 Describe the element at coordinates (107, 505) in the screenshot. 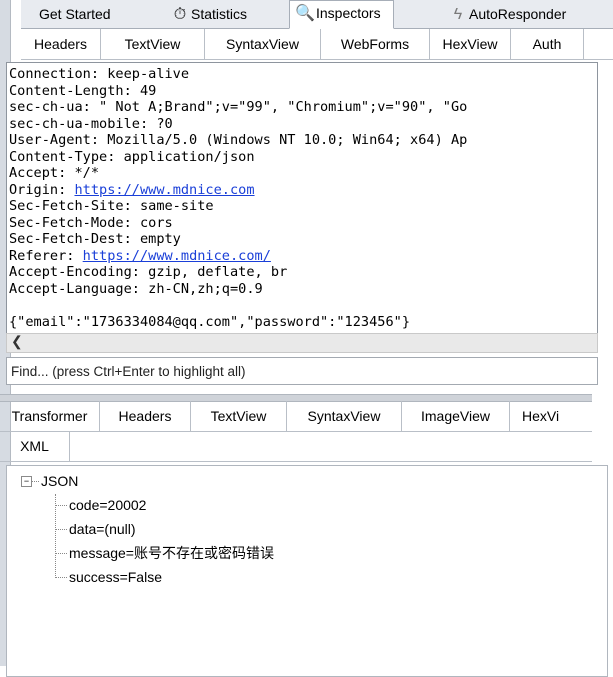

I see `tree-node-code: code=20002` at that location.